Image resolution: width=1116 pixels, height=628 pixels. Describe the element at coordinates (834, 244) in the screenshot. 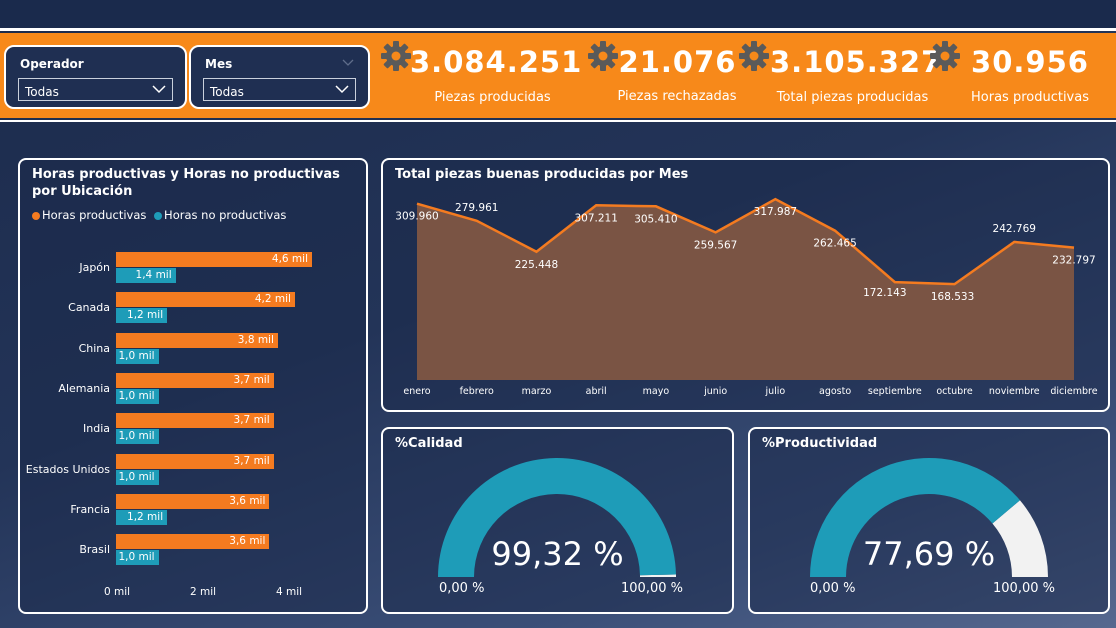

I see `data-label: 262.465` at that location.